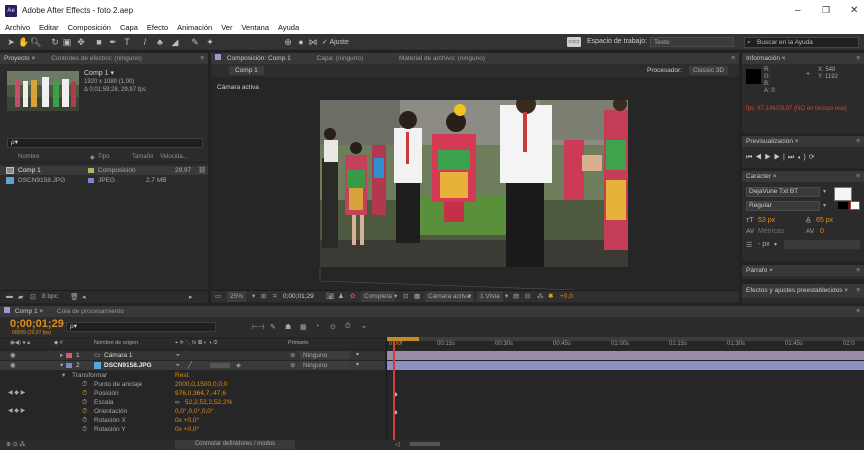 This screenshot has height=450, width=864. What do you see at coordinates (259, 58) in the screenshot?
I see `tab-composition: Composición: Comp 1` at bounding box center [259, 58].